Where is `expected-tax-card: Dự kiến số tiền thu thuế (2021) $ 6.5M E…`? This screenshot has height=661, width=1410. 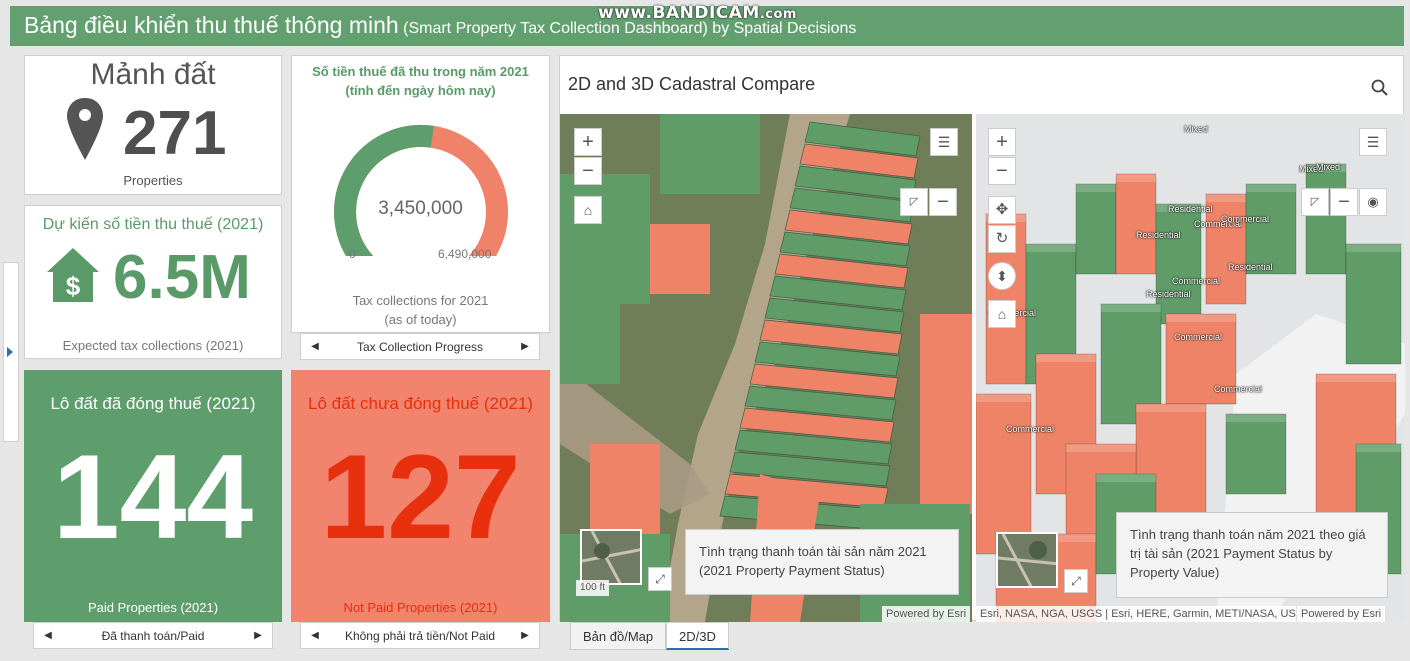 expected-tax-card: Dự kiến số tiền thu thuế (2021) $ 6.5M E… is located at coordinates (153, 282).